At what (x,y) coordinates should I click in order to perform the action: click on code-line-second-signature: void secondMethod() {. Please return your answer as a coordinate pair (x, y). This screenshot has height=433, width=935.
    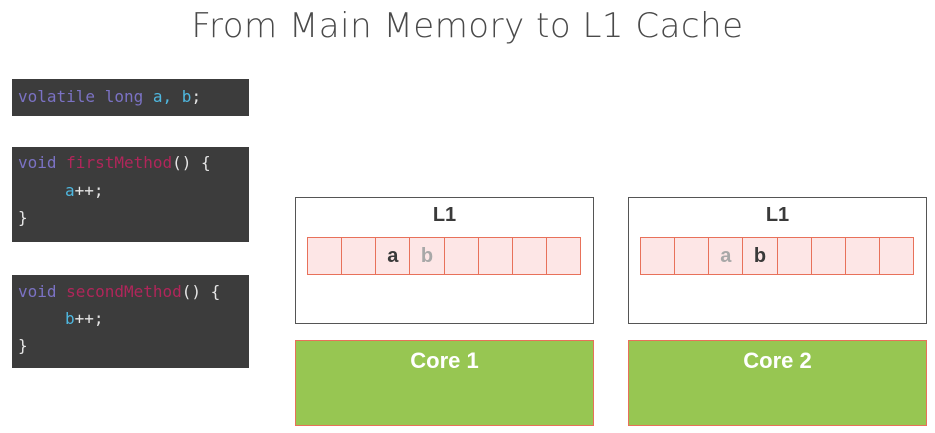
    Looking at the image, I should click on (119, 292).